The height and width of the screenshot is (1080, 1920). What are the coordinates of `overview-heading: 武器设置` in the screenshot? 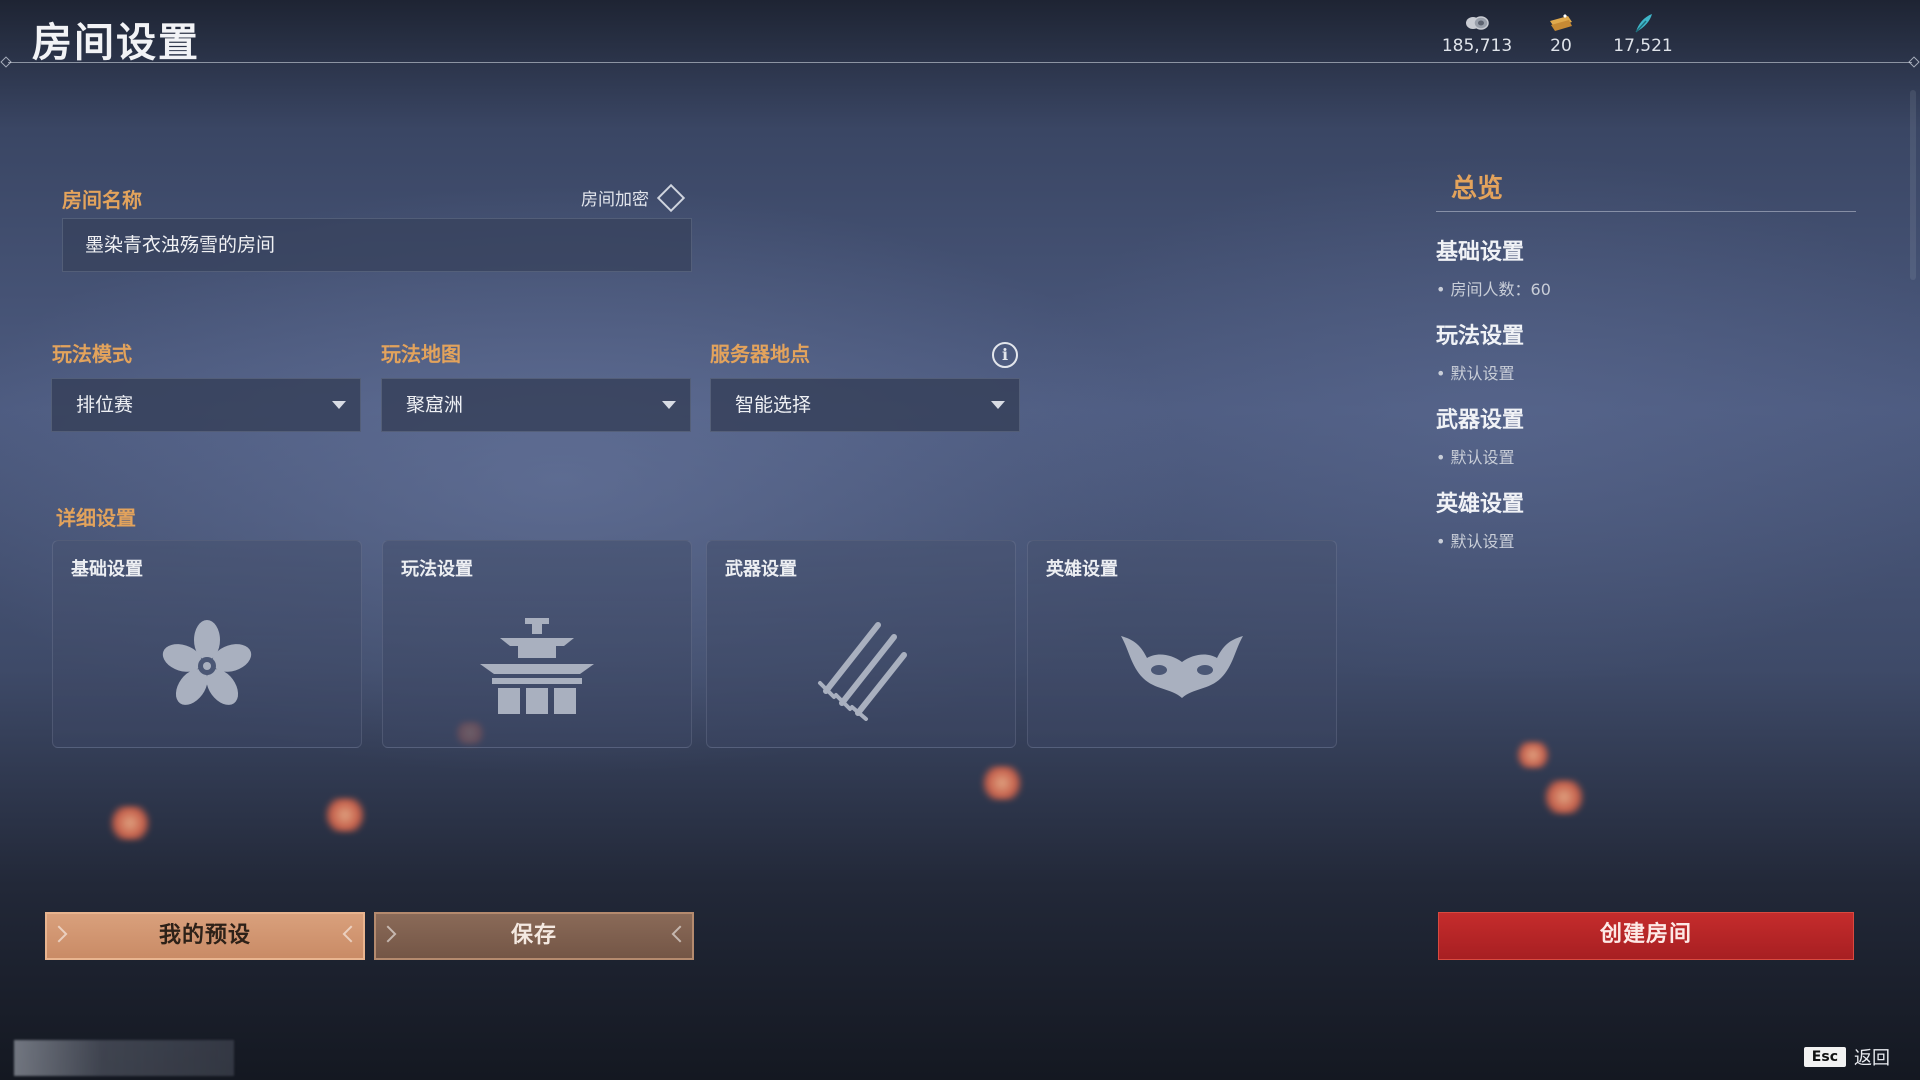 It's located at (1480, 420).